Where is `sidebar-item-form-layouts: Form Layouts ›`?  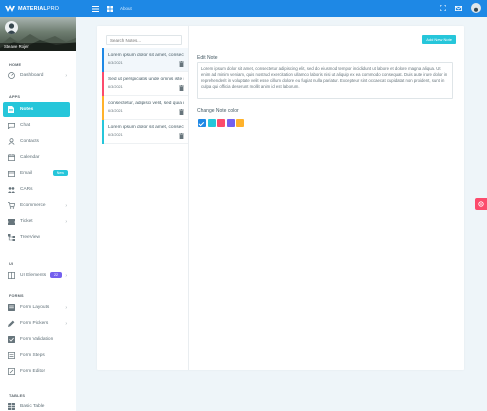
sidebar-item-form-layouts: Form Layouts › is located at coordinates (38, 307).